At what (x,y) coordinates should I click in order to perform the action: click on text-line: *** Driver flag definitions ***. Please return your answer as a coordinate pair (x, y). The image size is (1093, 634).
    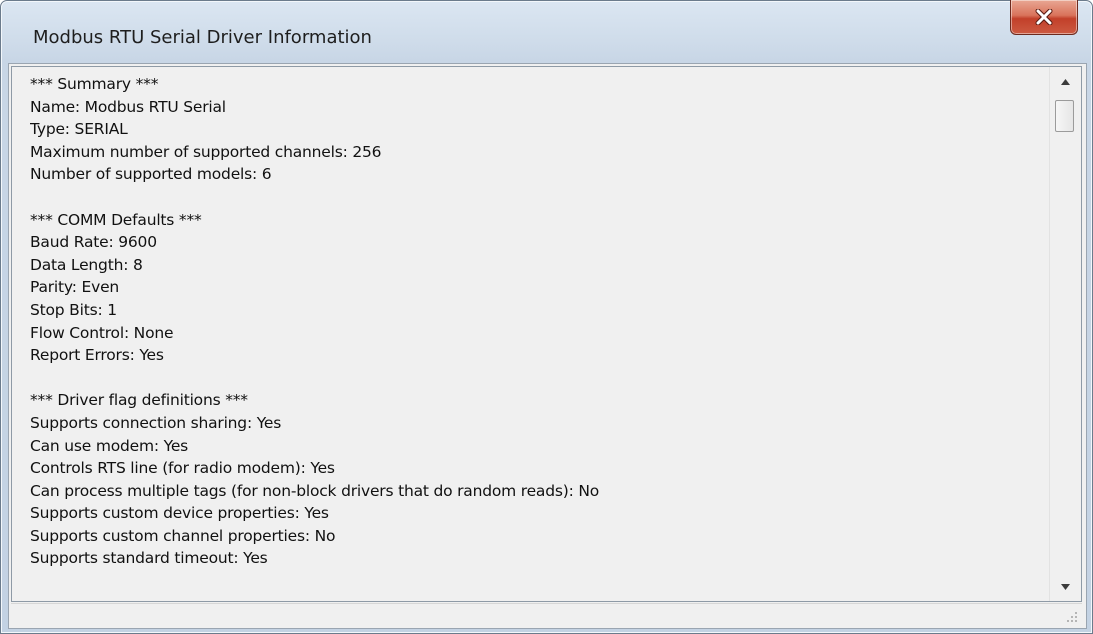
    Looking at the image, I should click on (139, 400).